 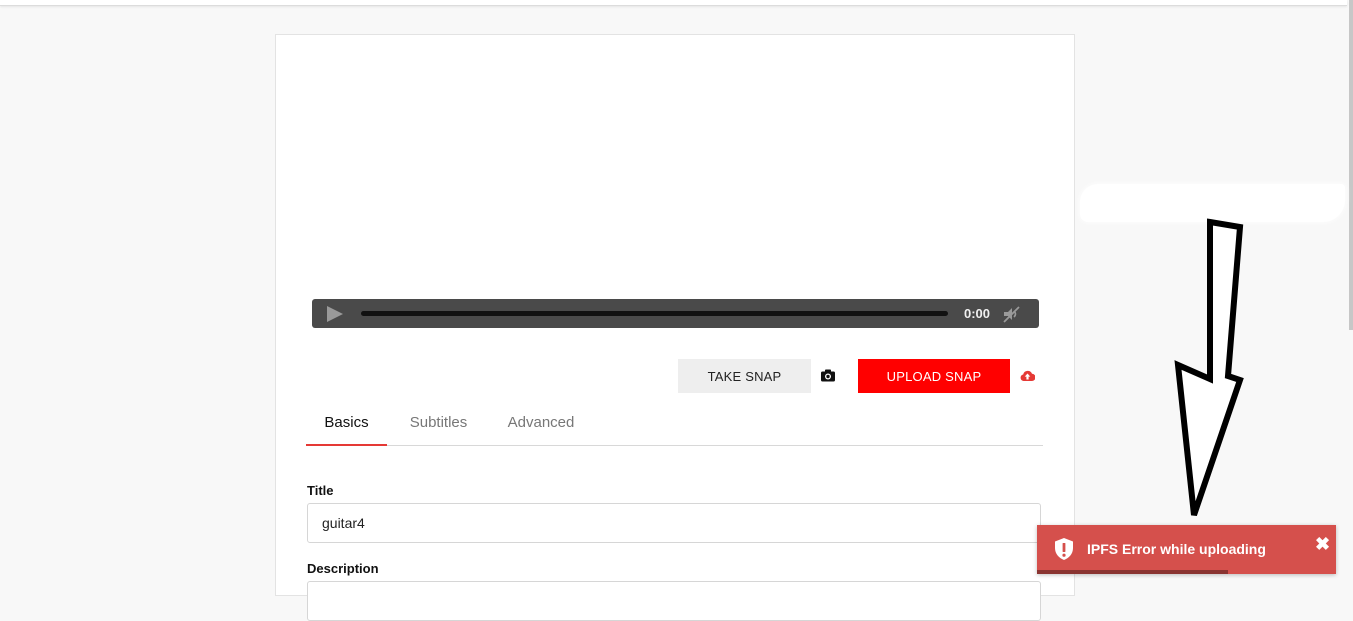 What do you see at coordinates (1351, 165) in the screenshot?
I see `page-scrollbar` at bounding box center [1351, 165].